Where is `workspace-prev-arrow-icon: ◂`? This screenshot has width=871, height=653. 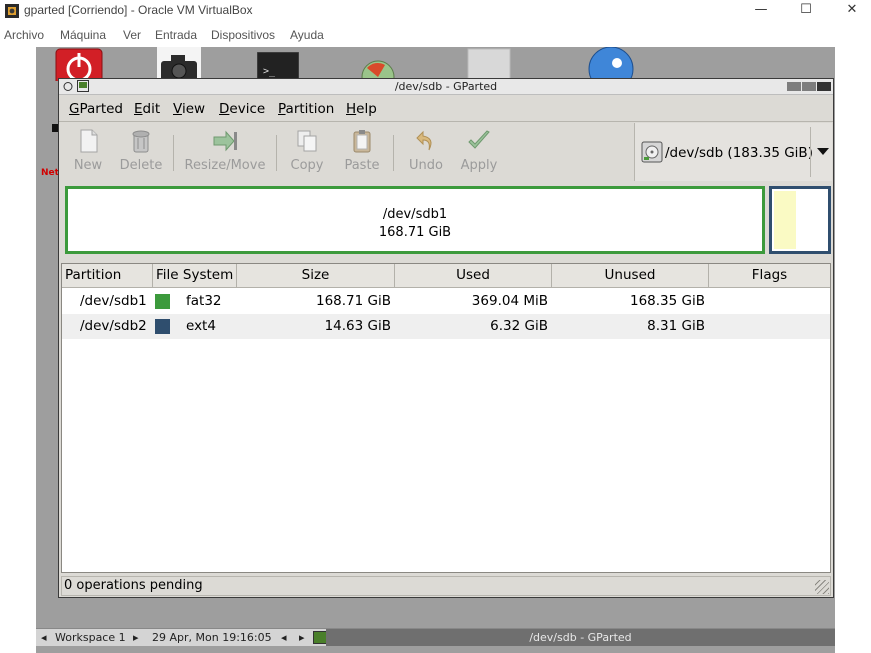
workspace-prev-arrow-icon: ◂ is located at coordinates (44, 637).